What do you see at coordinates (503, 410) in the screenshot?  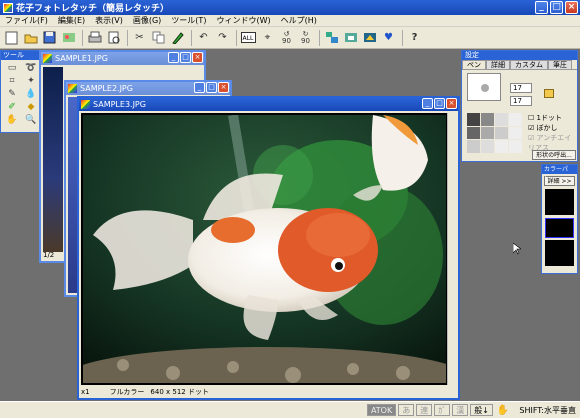 I see `hand-tool-icon: ✋` at bounding box center [503, 410].